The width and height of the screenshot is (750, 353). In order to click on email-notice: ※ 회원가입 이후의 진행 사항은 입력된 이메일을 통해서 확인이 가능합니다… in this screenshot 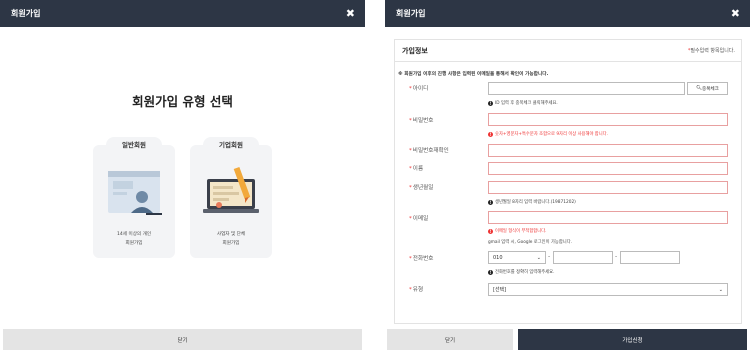, I will do `click(473, 74)`.